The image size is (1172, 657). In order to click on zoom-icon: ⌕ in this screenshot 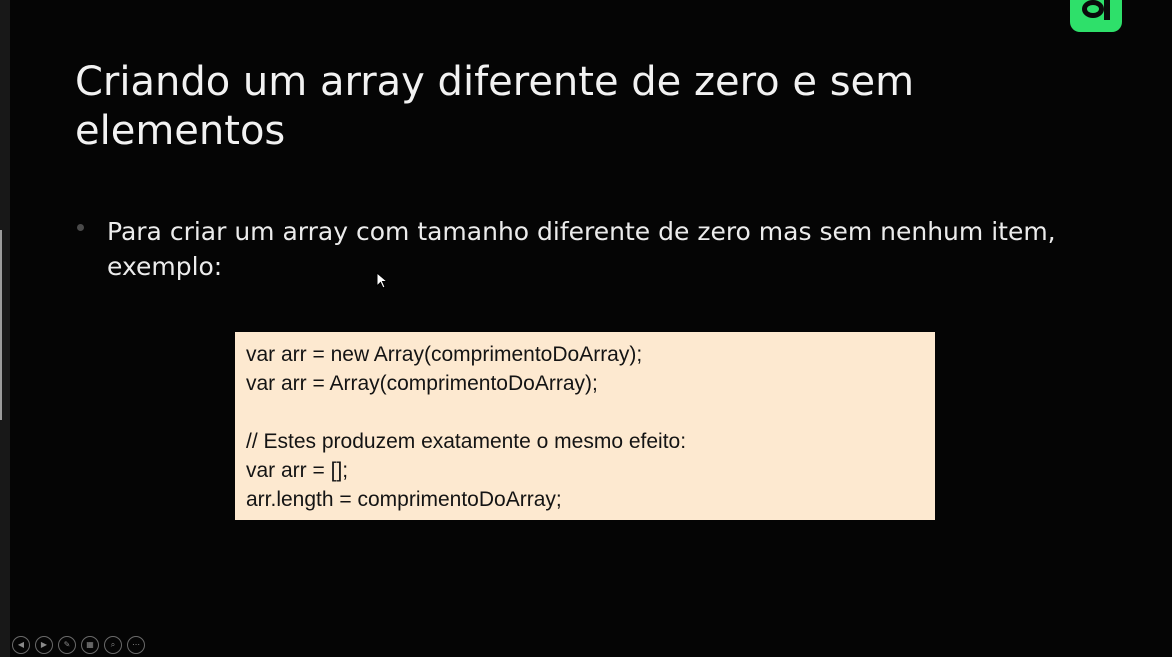, I will do `click(113, 645)`.